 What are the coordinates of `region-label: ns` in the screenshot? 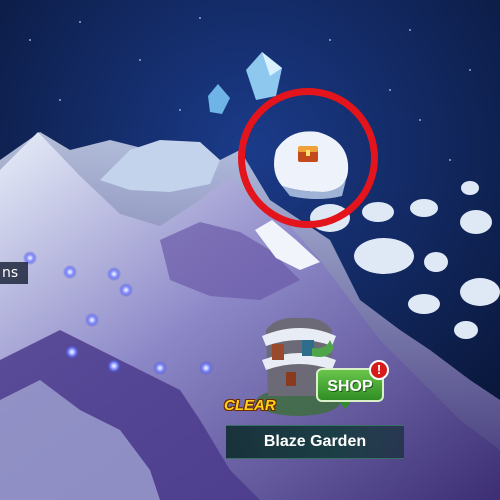 It's located at (14, 273).